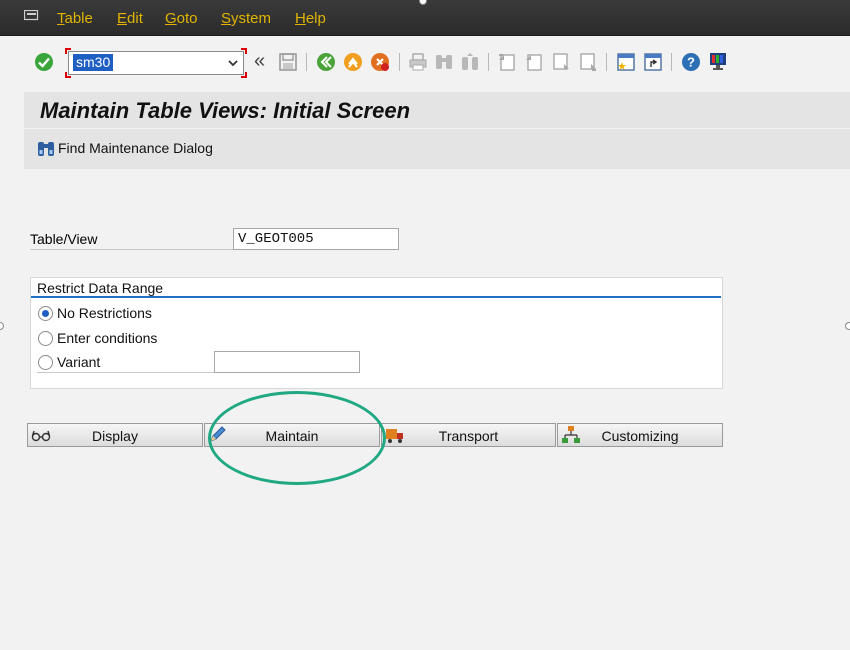 This screenshot has width=850, height=650. I want to click on page-title: Maintain Table Views: Initial Screen, so click(225, 110).